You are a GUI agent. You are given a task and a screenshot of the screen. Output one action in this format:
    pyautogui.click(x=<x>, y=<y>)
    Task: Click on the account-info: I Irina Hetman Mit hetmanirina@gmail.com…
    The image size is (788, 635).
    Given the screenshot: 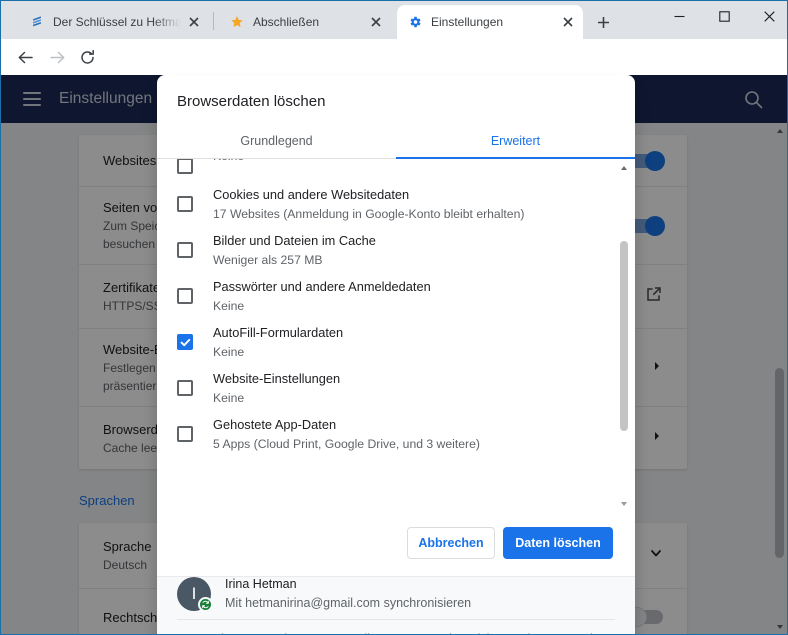 What is the action you would take?
    pyautogui.click(x=324, y=594)
    